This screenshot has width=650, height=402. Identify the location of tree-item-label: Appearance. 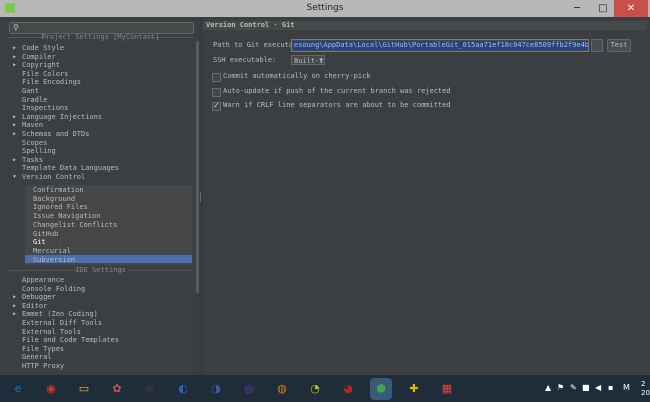
(43, 280).